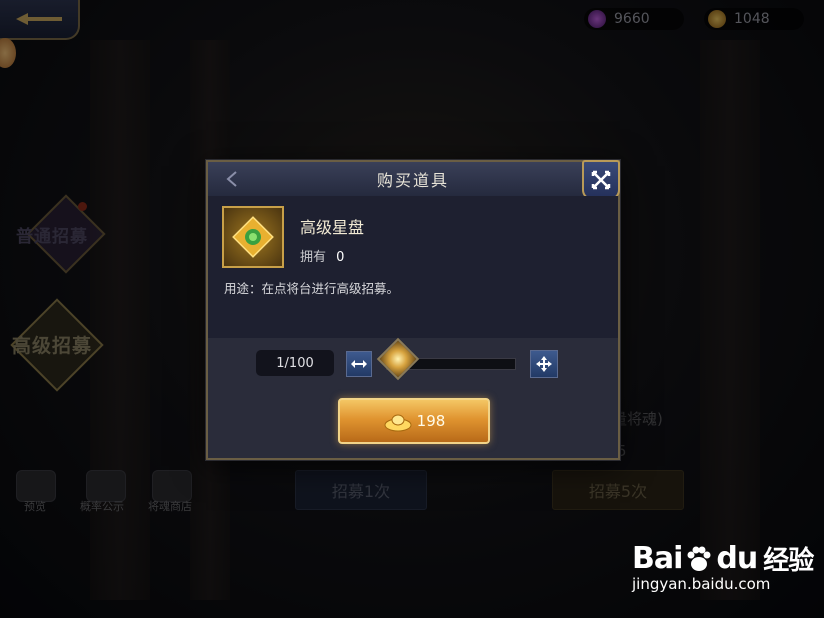 The image size is (824, 618). What do you see at coordinates (332, 227) in the screenshot?
I see `item-name: 高级星盘` at bounding box center [332, 227].